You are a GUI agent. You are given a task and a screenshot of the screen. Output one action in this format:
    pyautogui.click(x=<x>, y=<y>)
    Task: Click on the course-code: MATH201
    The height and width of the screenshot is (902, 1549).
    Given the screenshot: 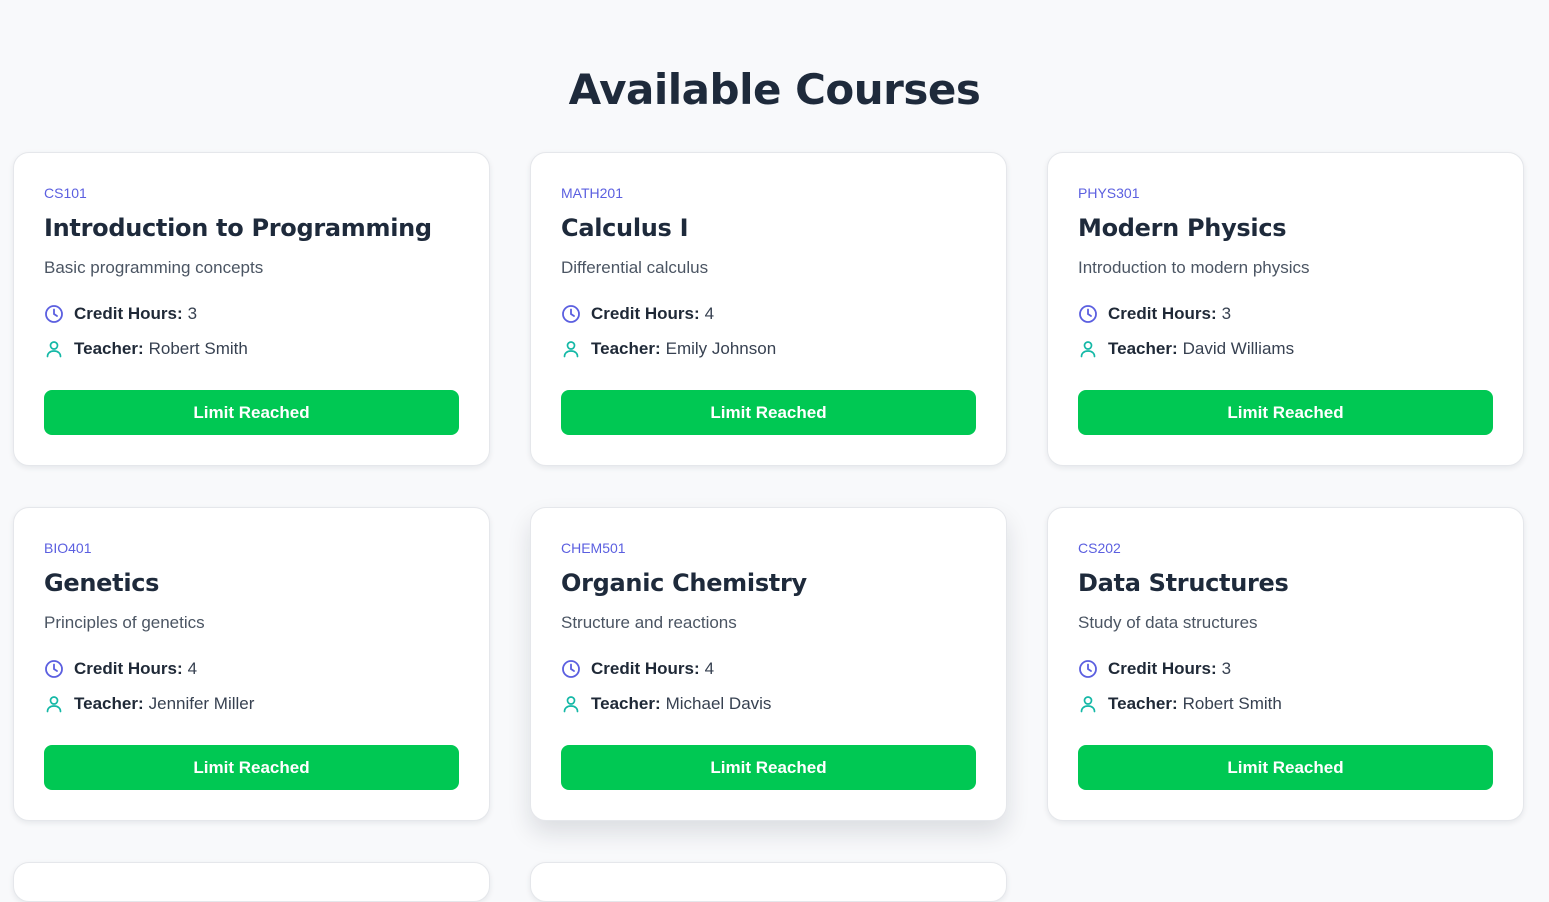 What is the action you would take?
    pyautogui.click(x=592, y=193)
    